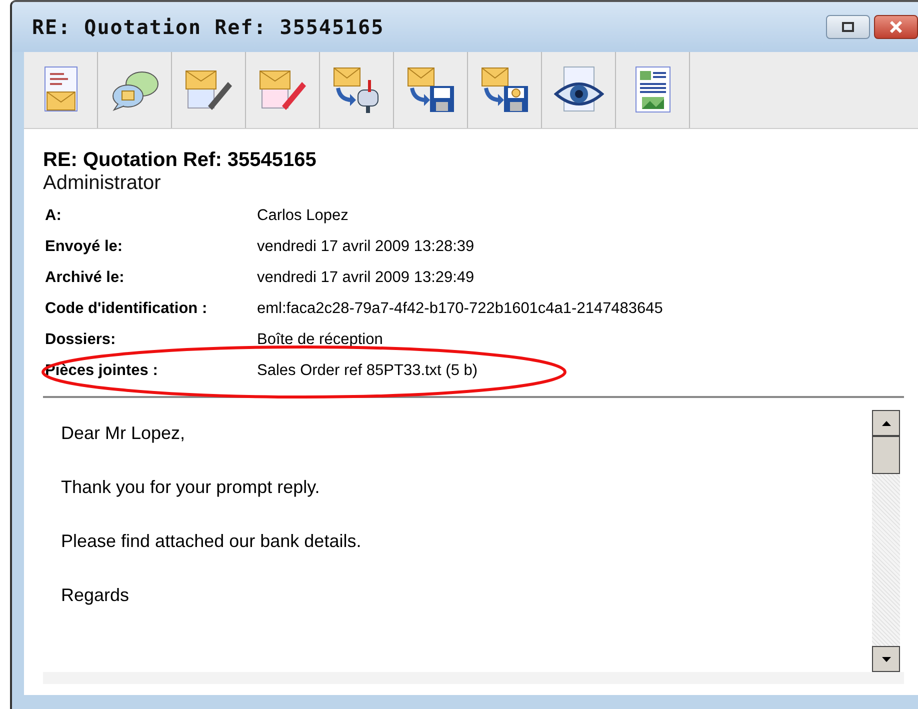 This screenshot has height=709, width=918. Describe the element at coordinates (886, 541) in the screenshot. I see `scrollbar` at that location.